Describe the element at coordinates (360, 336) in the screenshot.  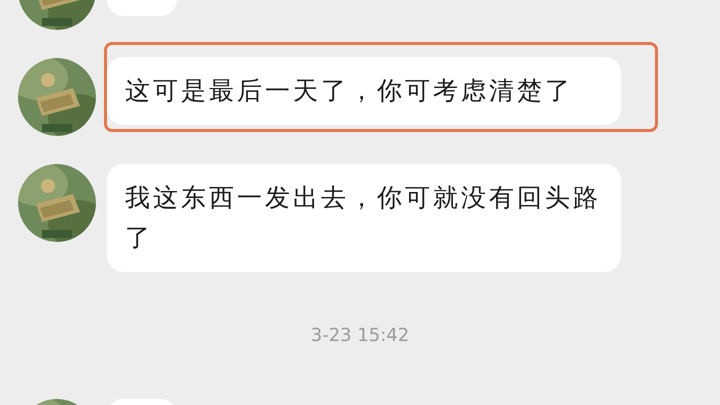
I see `timestamp: 3-23 15:42` at that location.